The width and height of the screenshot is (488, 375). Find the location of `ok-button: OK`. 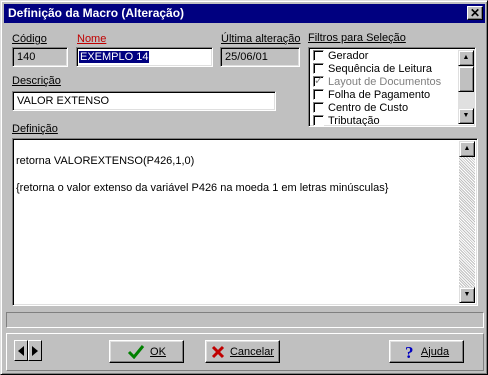

ok-button: OK is located at coordinates (146, 351).